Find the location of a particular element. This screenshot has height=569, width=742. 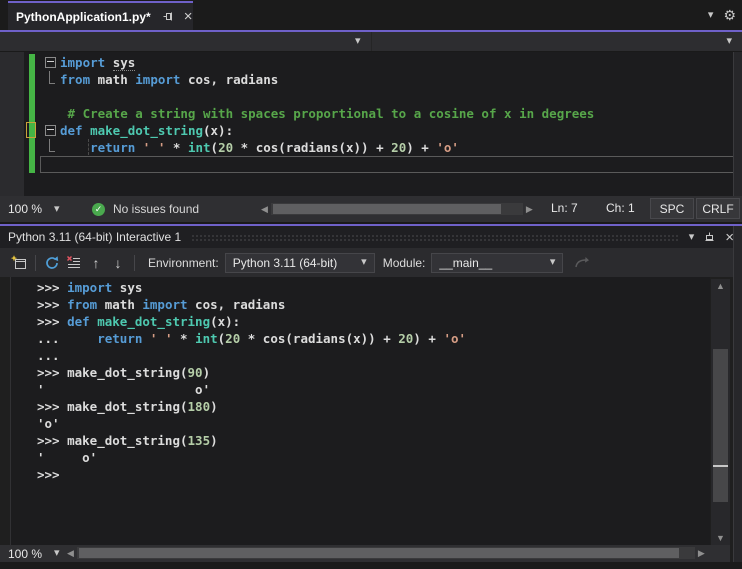

editor-horizontal-scrollbar: ◀ ▶ is located at coordinates (397, 209).